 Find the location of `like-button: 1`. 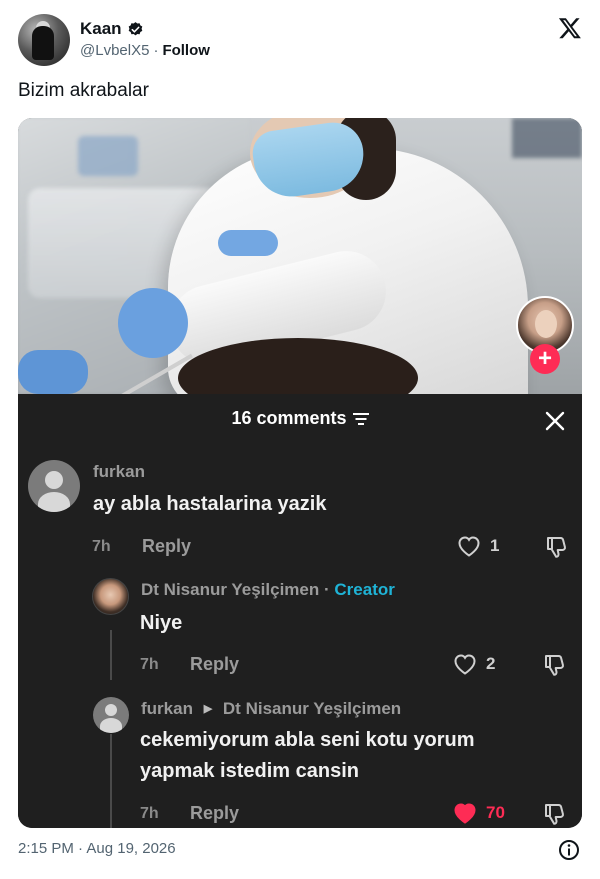

like-button: 1 is located at coordinates (477, 546).